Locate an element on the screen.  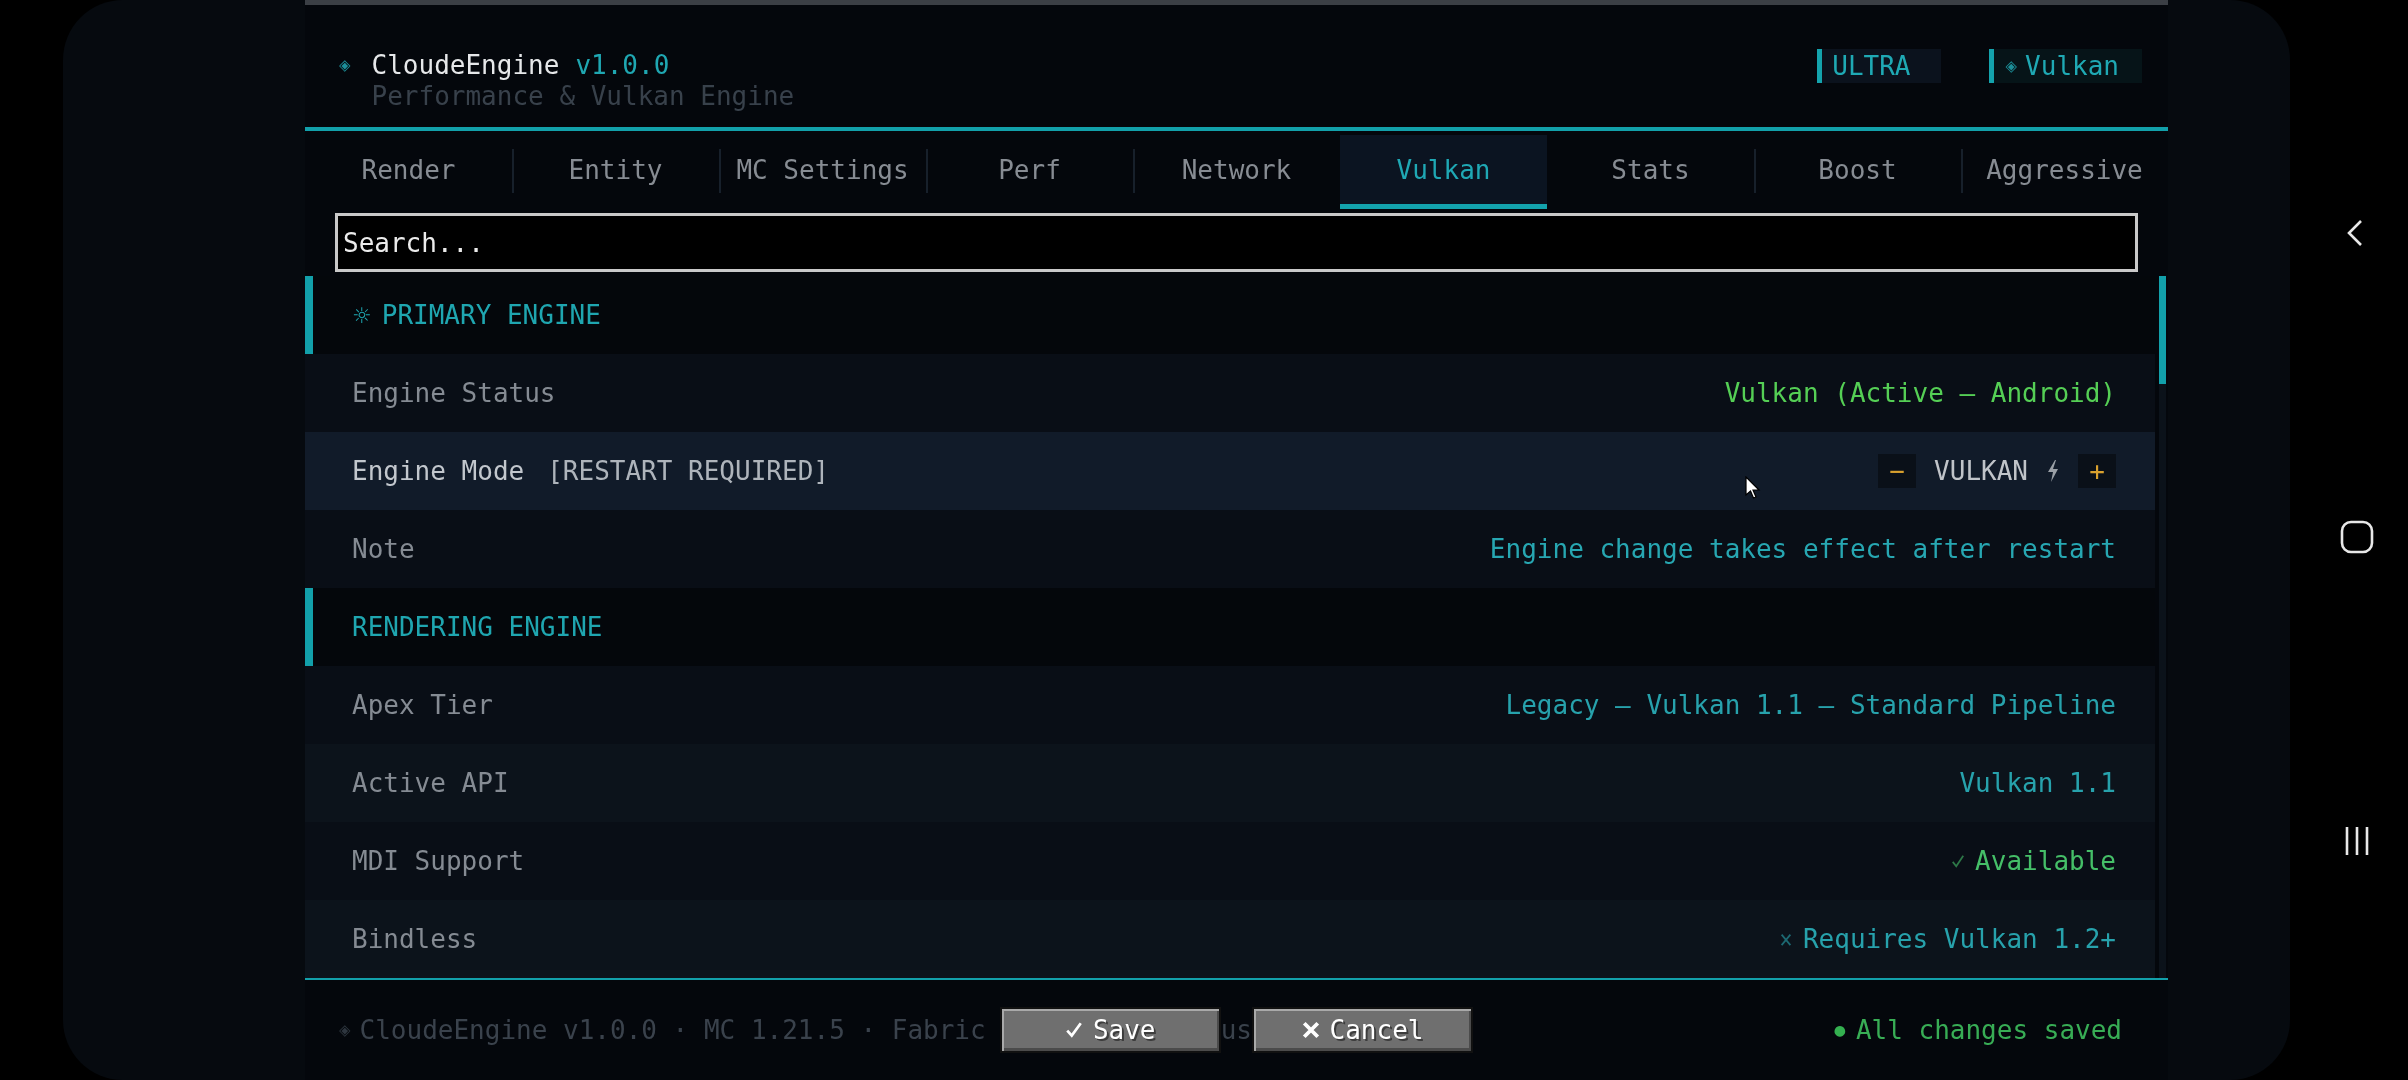
setting-label: Active API is located at coordinates (430, 783).